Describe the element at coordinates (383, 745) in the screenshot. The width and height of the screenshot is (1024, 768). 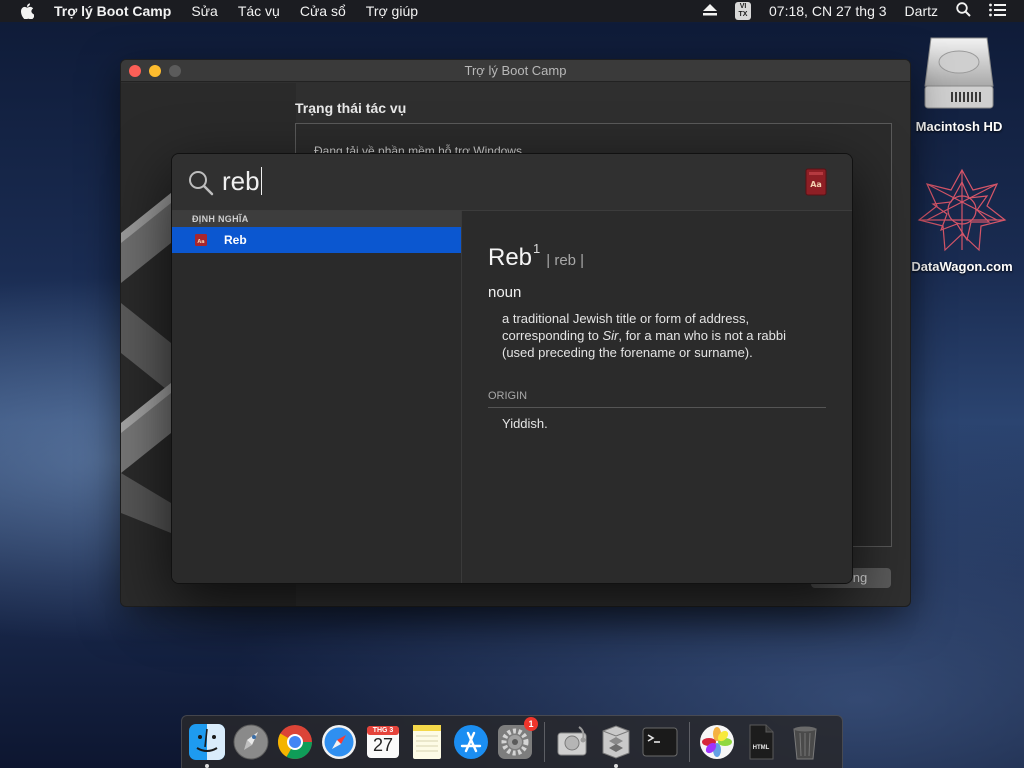
I see `calendar-day: 27` at that location.